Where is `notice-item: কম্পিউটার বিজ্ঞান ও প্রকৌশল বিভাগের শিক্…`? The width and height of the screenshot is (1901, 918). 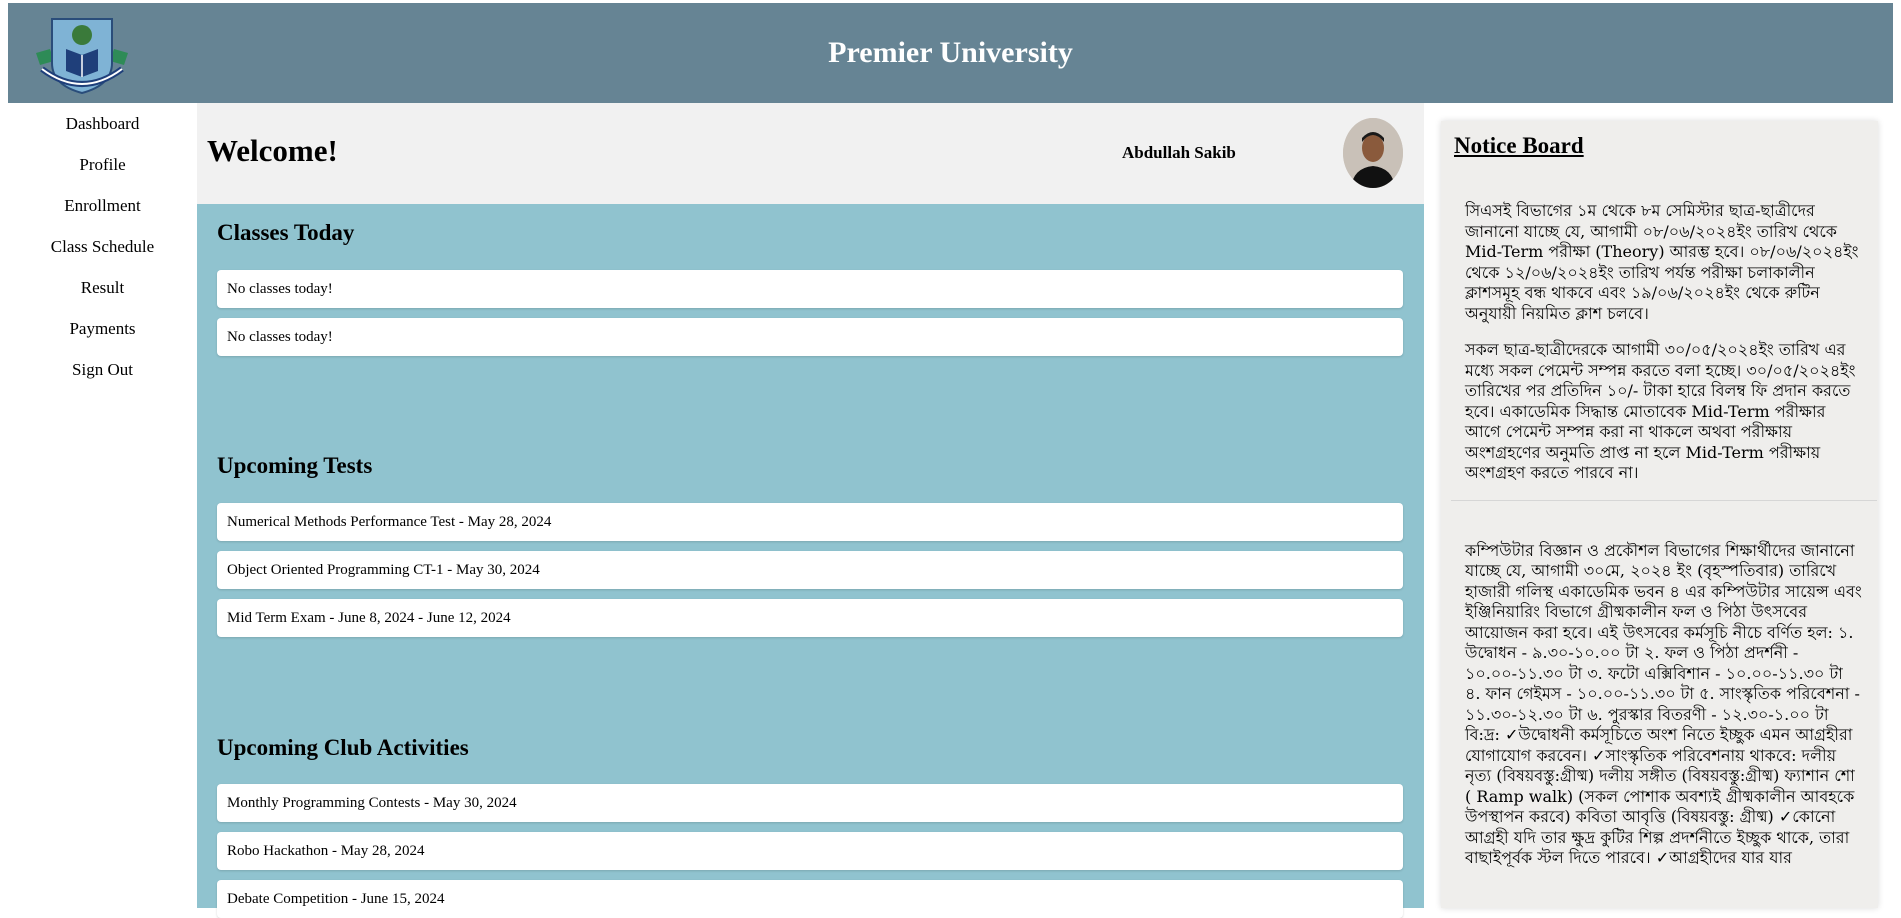 notice-item: কম্পিউটার বিজ্ঞান ও প্রকৌশল বিভাগের শিক্… is located at coordinates (1663, 704).